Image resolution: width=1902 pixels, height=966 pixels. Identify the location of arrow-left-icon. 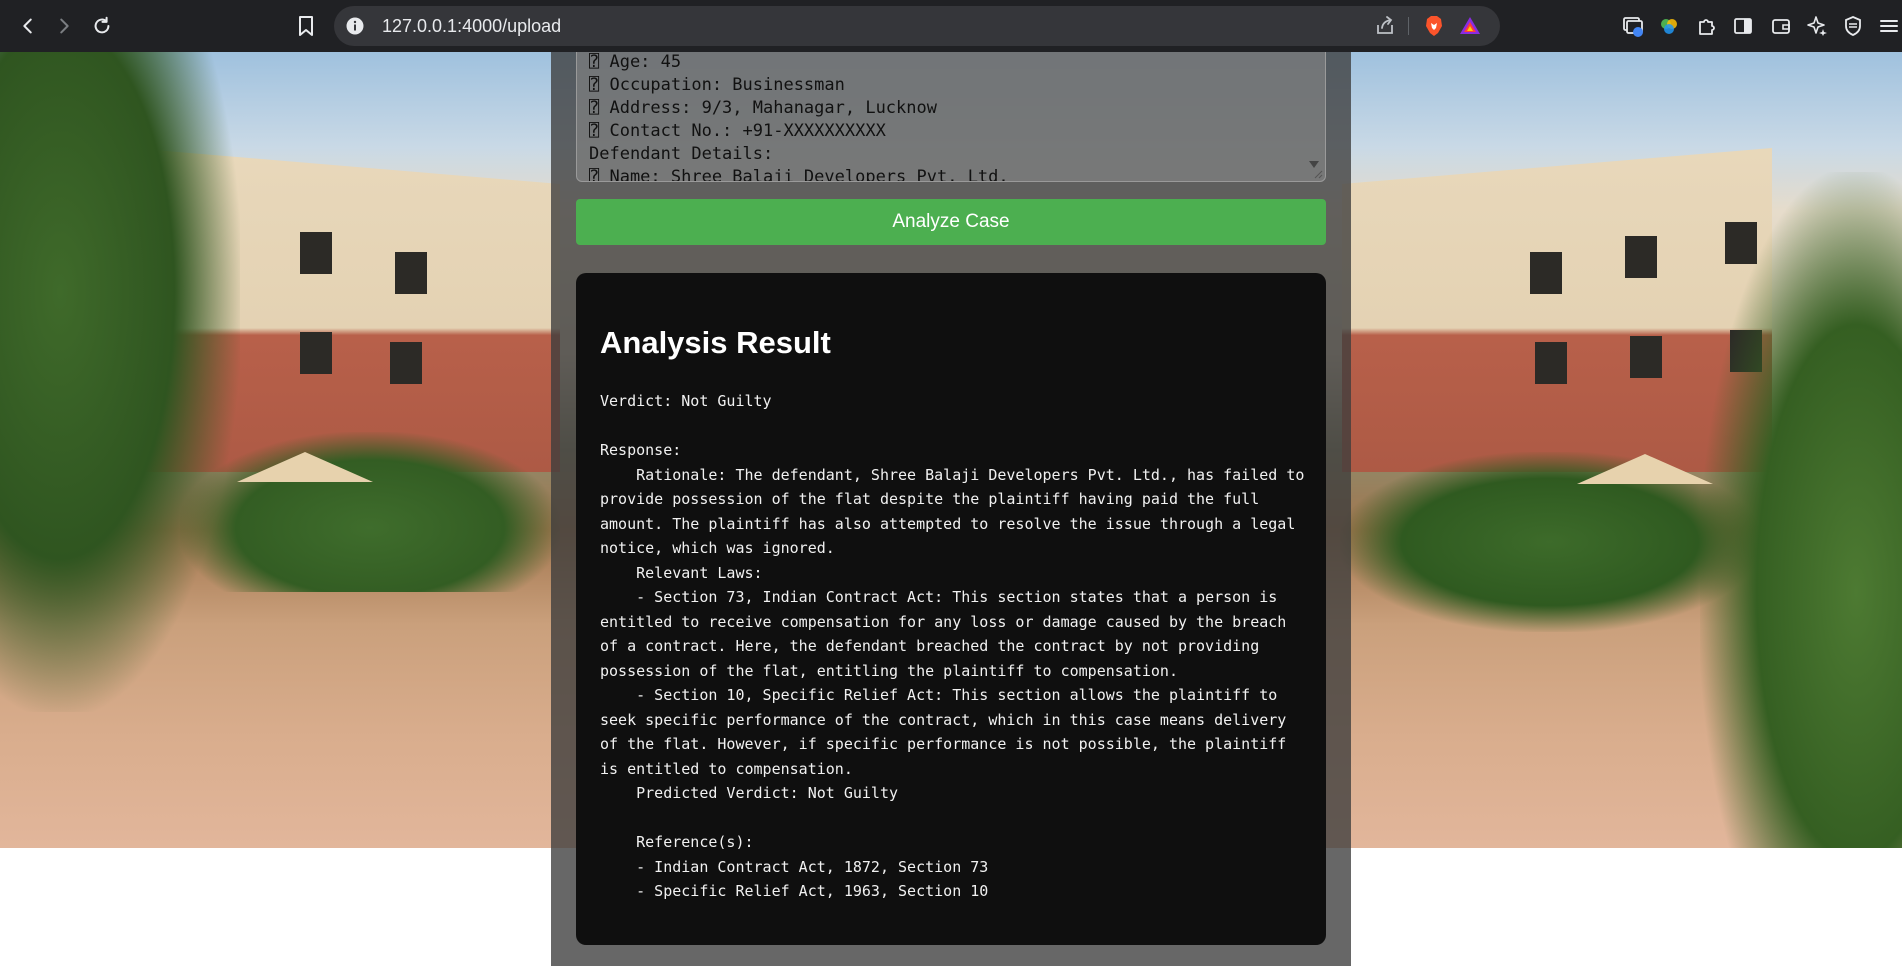
(27, 26).